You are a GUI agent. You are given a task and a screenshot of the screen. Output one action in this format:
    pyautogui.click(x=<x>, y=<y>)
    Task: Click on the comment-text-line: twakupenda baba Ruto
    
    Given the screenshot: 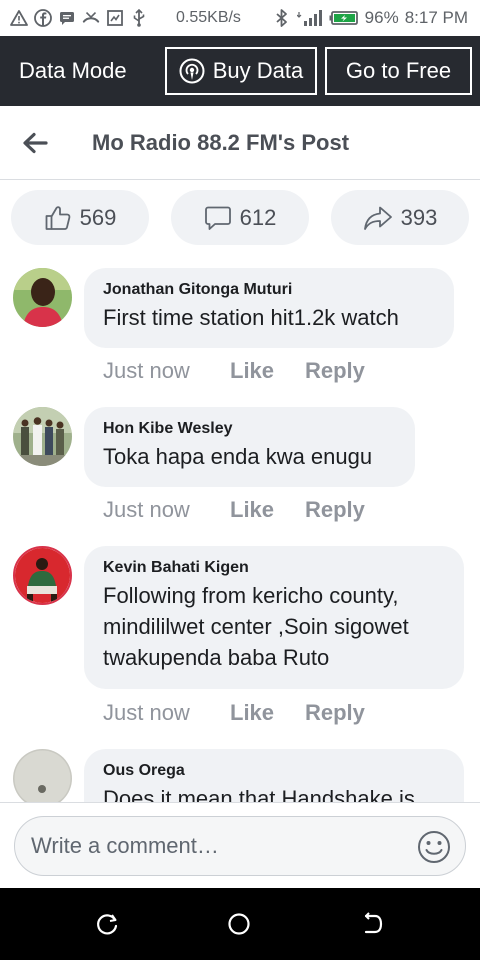 What is the action you would take?
    pyautogui.click(x=216, y=657)
    